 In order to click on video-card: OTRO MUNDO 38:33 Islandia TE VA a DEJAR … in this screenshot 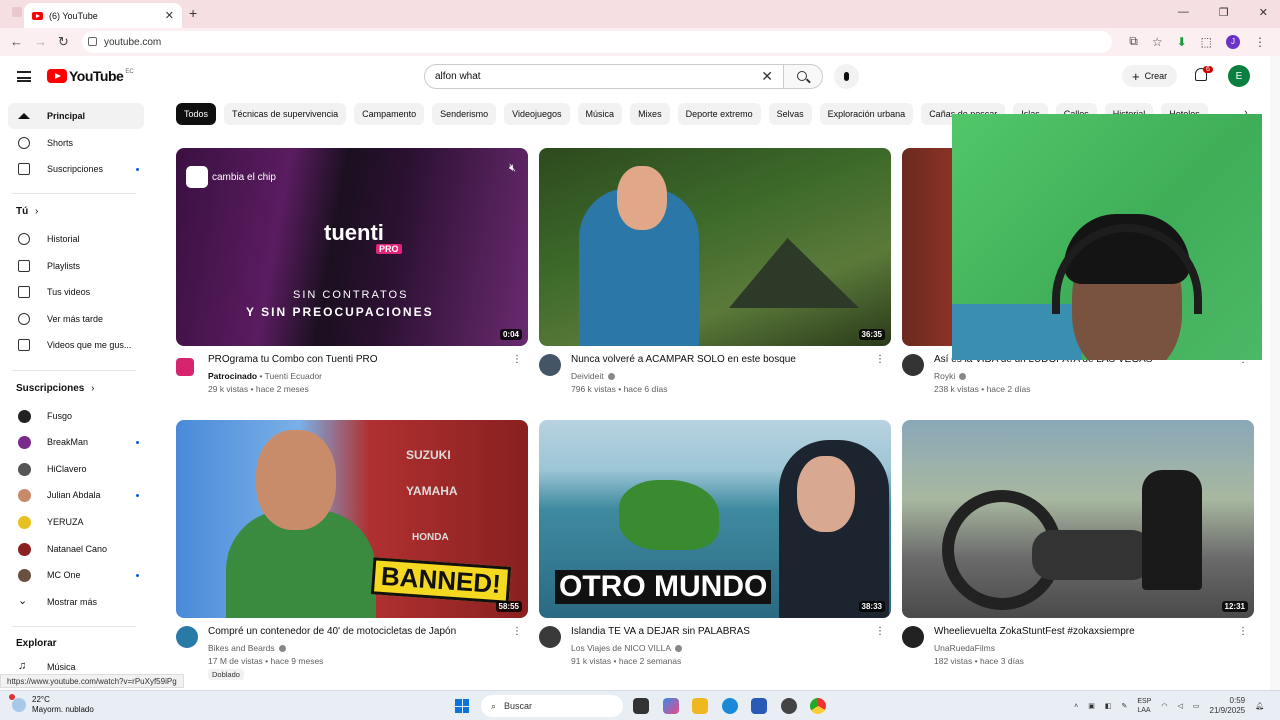, I will do `click(715, 549)`.